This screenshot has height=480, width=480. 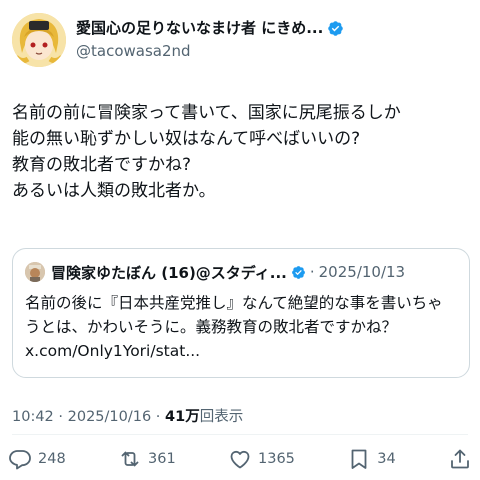 I want to click on repost-icon, so click(x=130, y=459).